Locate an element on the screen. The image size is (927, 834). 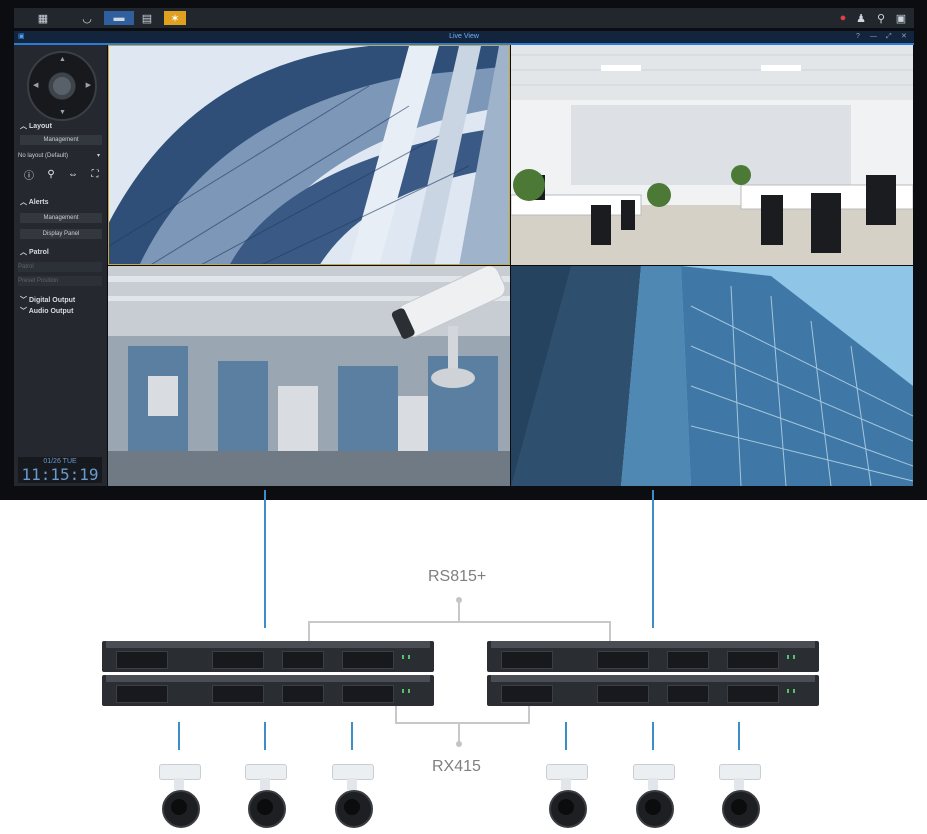
rx415-unit-left is located at coordinates (268, 690).